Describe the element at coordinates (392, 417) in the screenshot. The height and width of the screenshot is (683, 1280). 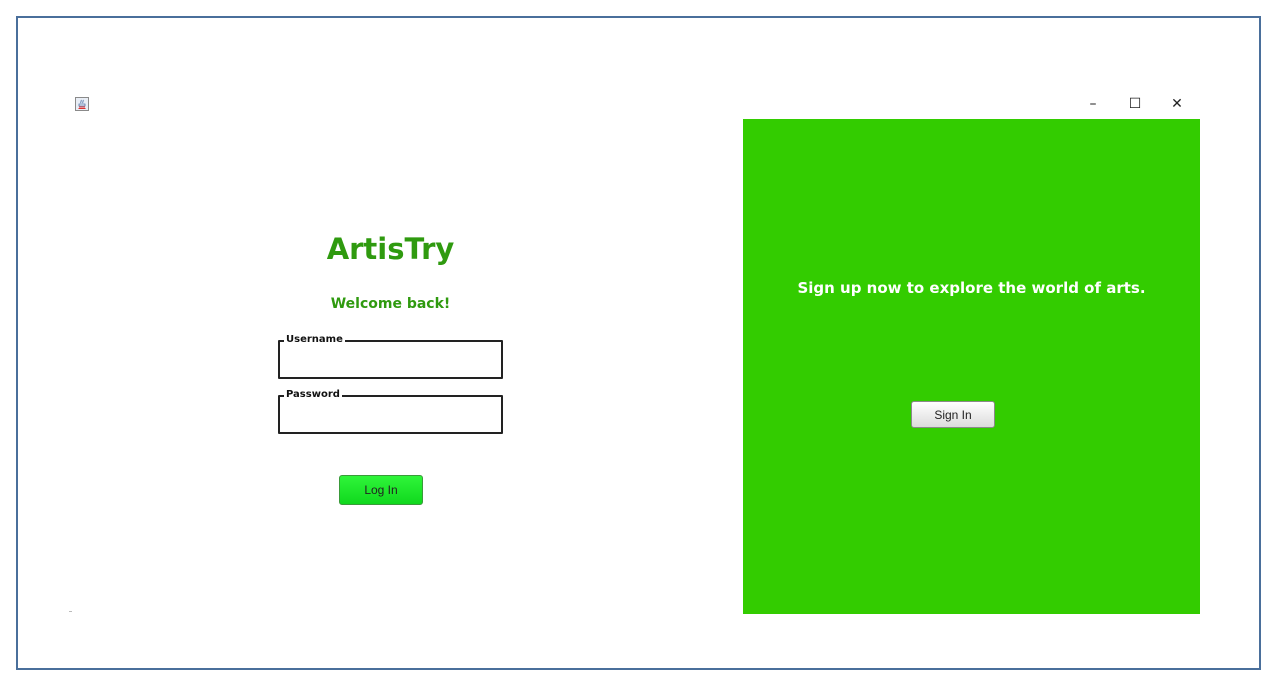
I see `password-input` at that location.